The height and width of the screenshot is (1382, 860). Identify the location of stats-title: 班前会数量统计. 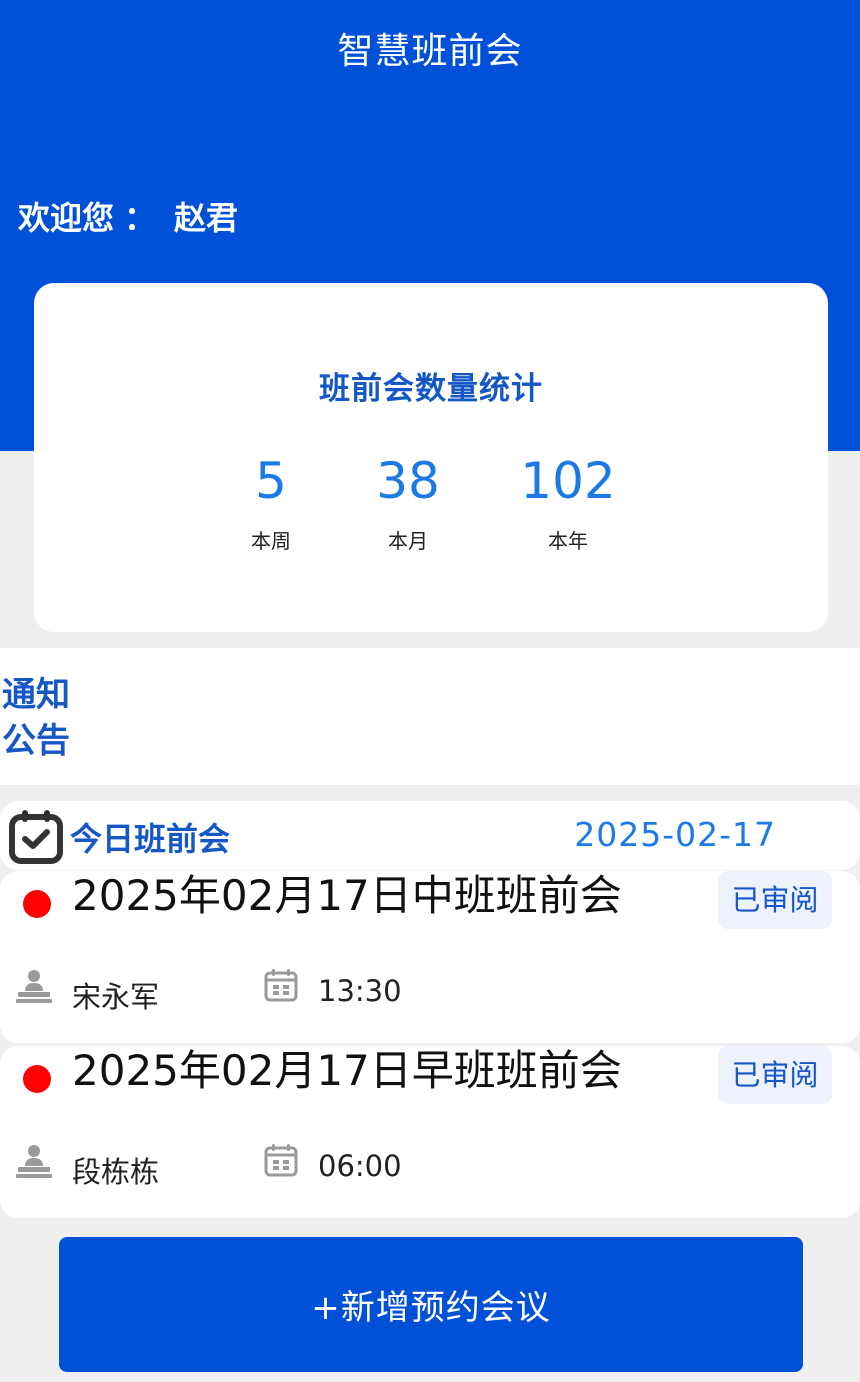
(431, 389).